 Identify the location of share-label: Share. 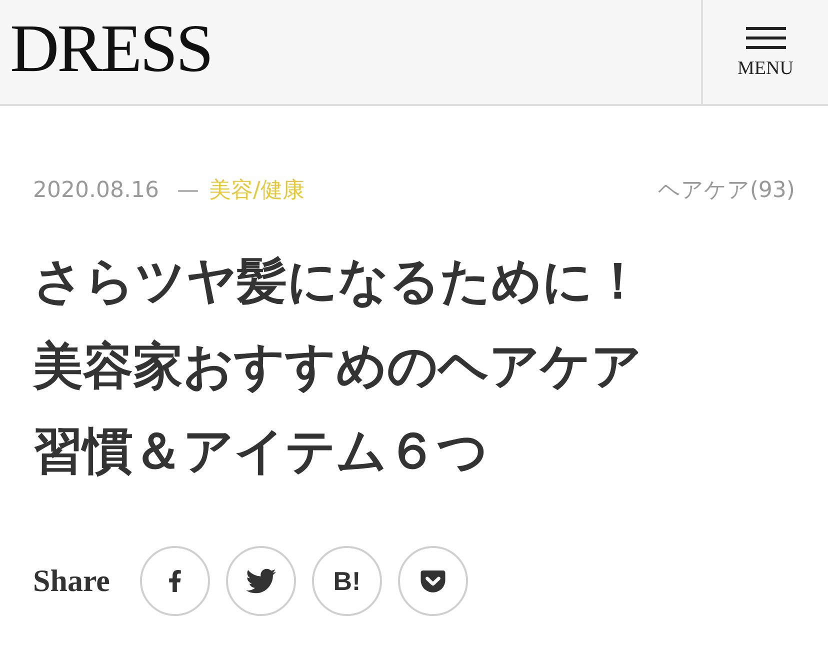
(71, 581).